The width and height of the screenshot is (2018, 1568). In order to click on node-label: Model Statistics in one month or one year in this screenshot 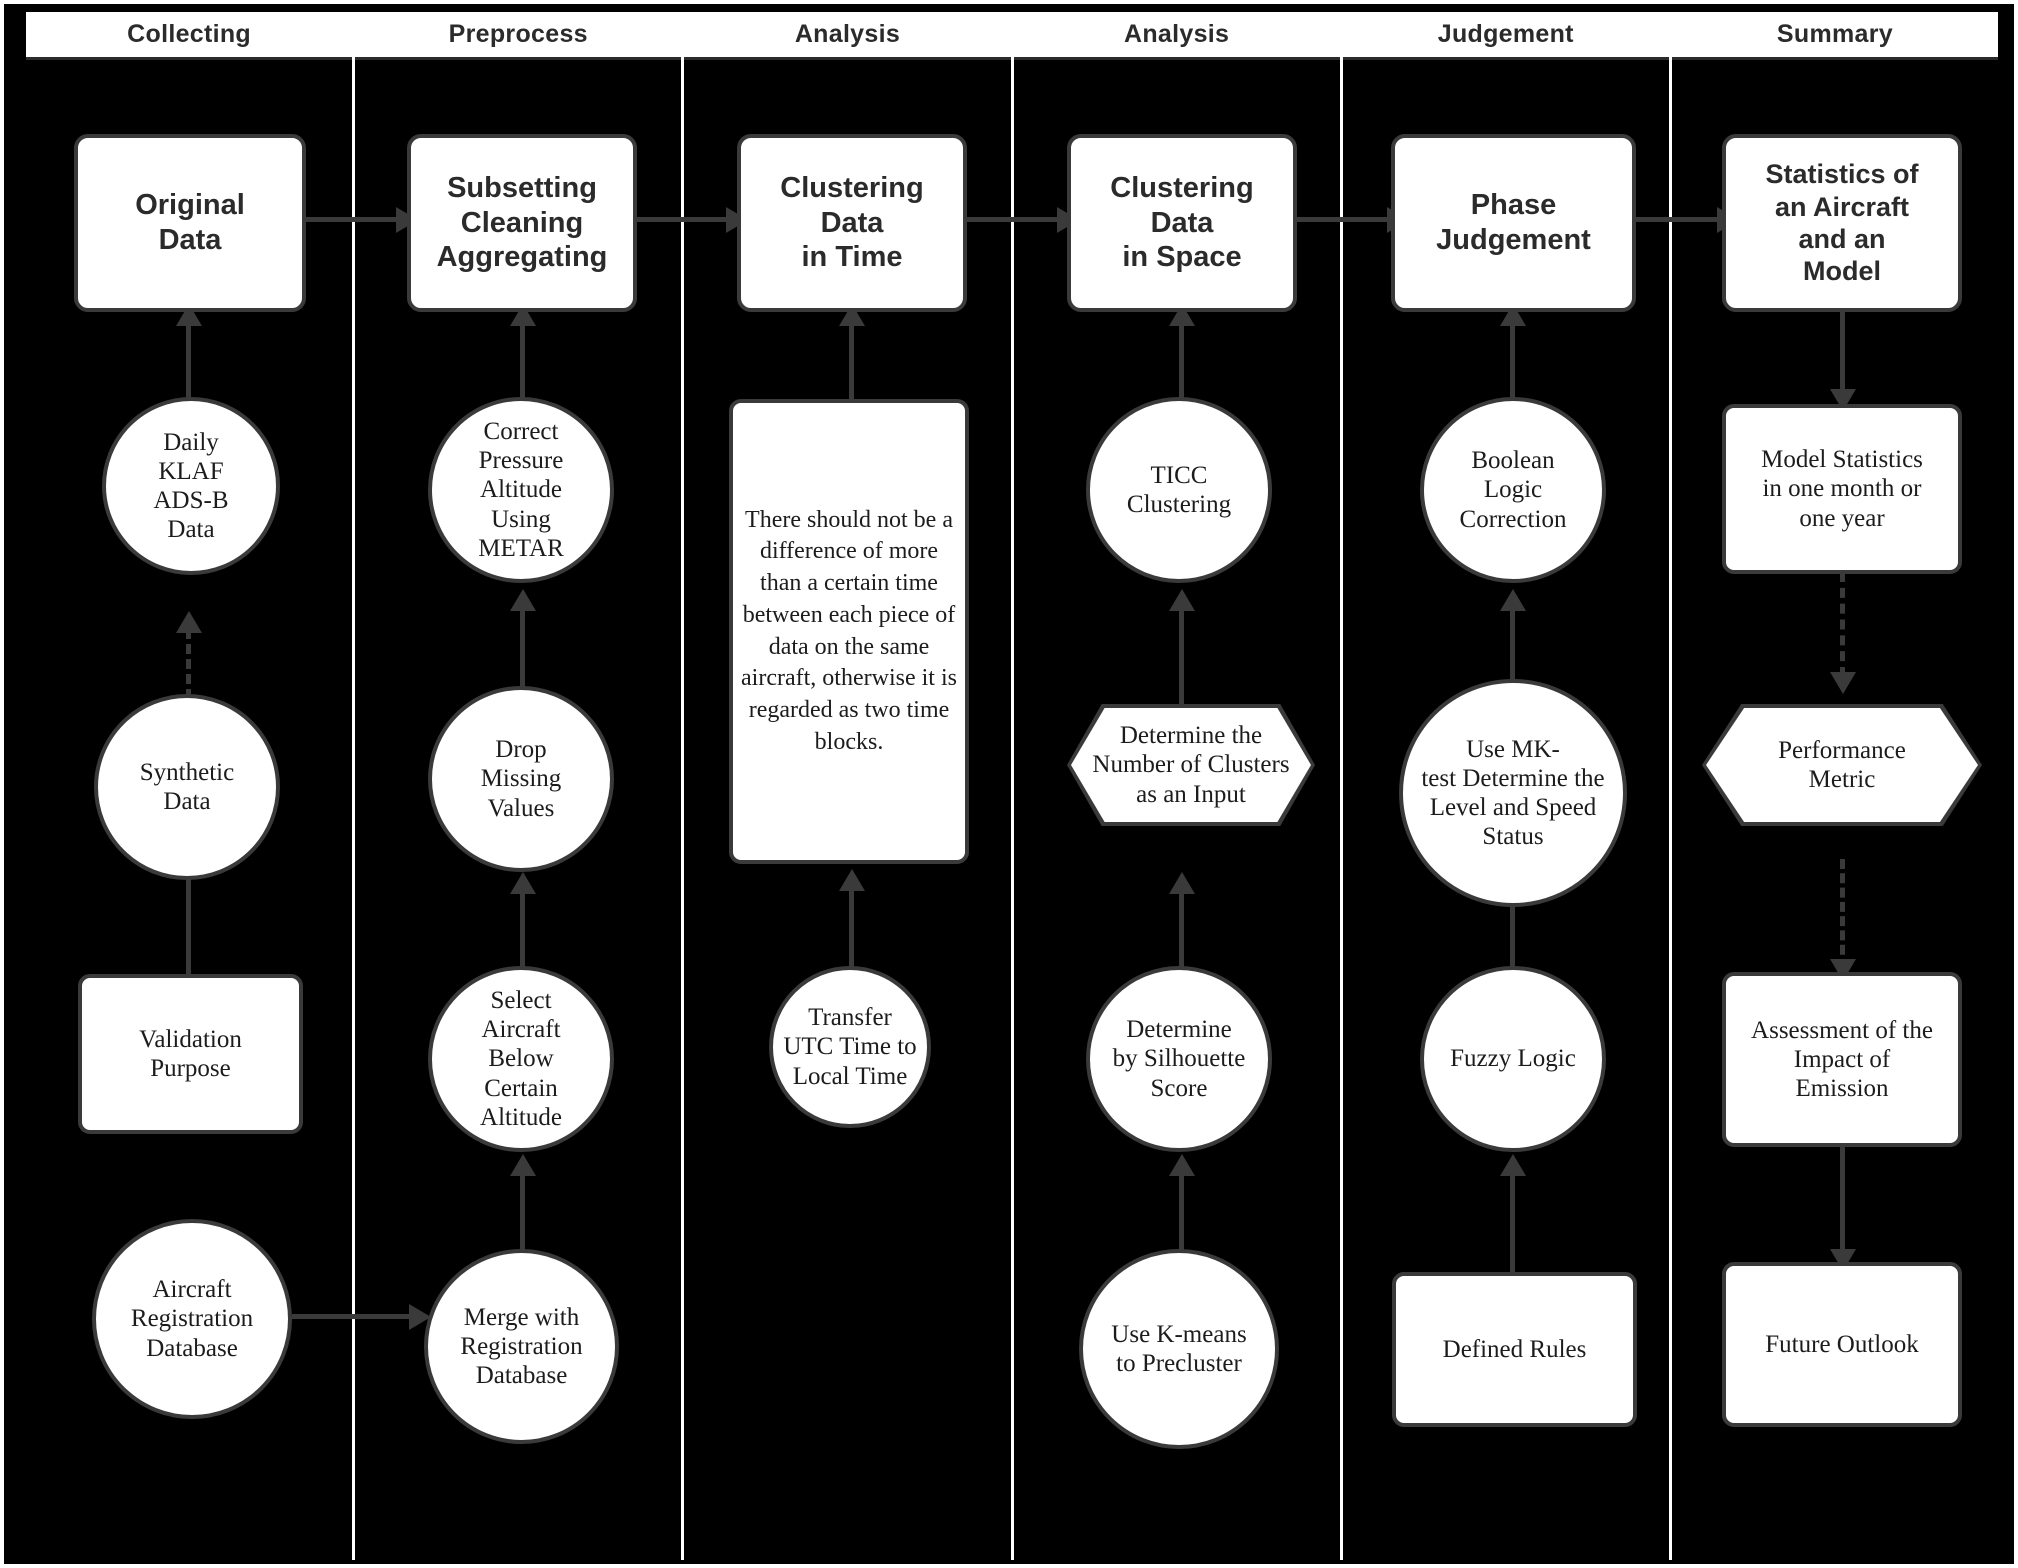, I will do `click(1842, 489)`.